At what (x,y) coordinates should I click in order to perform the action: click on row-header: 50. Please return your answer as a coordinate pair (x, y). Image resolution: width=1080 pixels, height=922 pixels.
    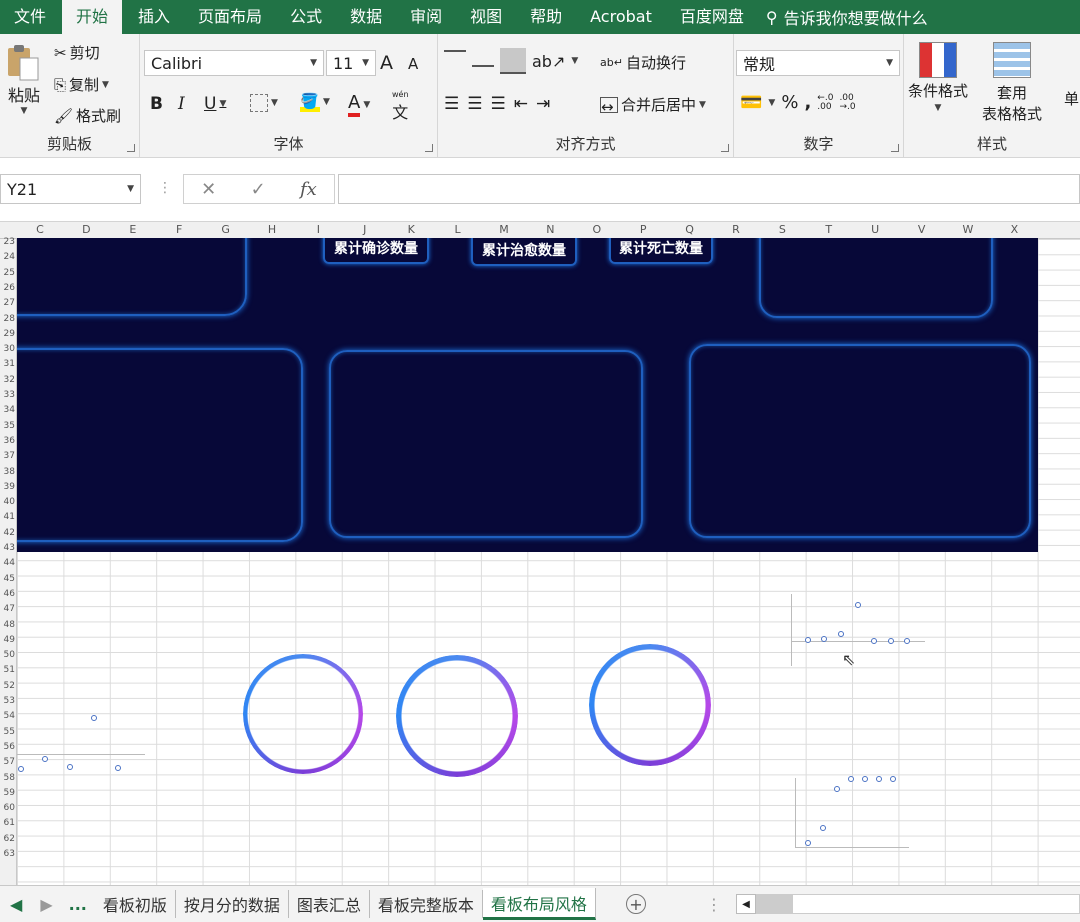
    Looking at the image, I should click on (8, 655).